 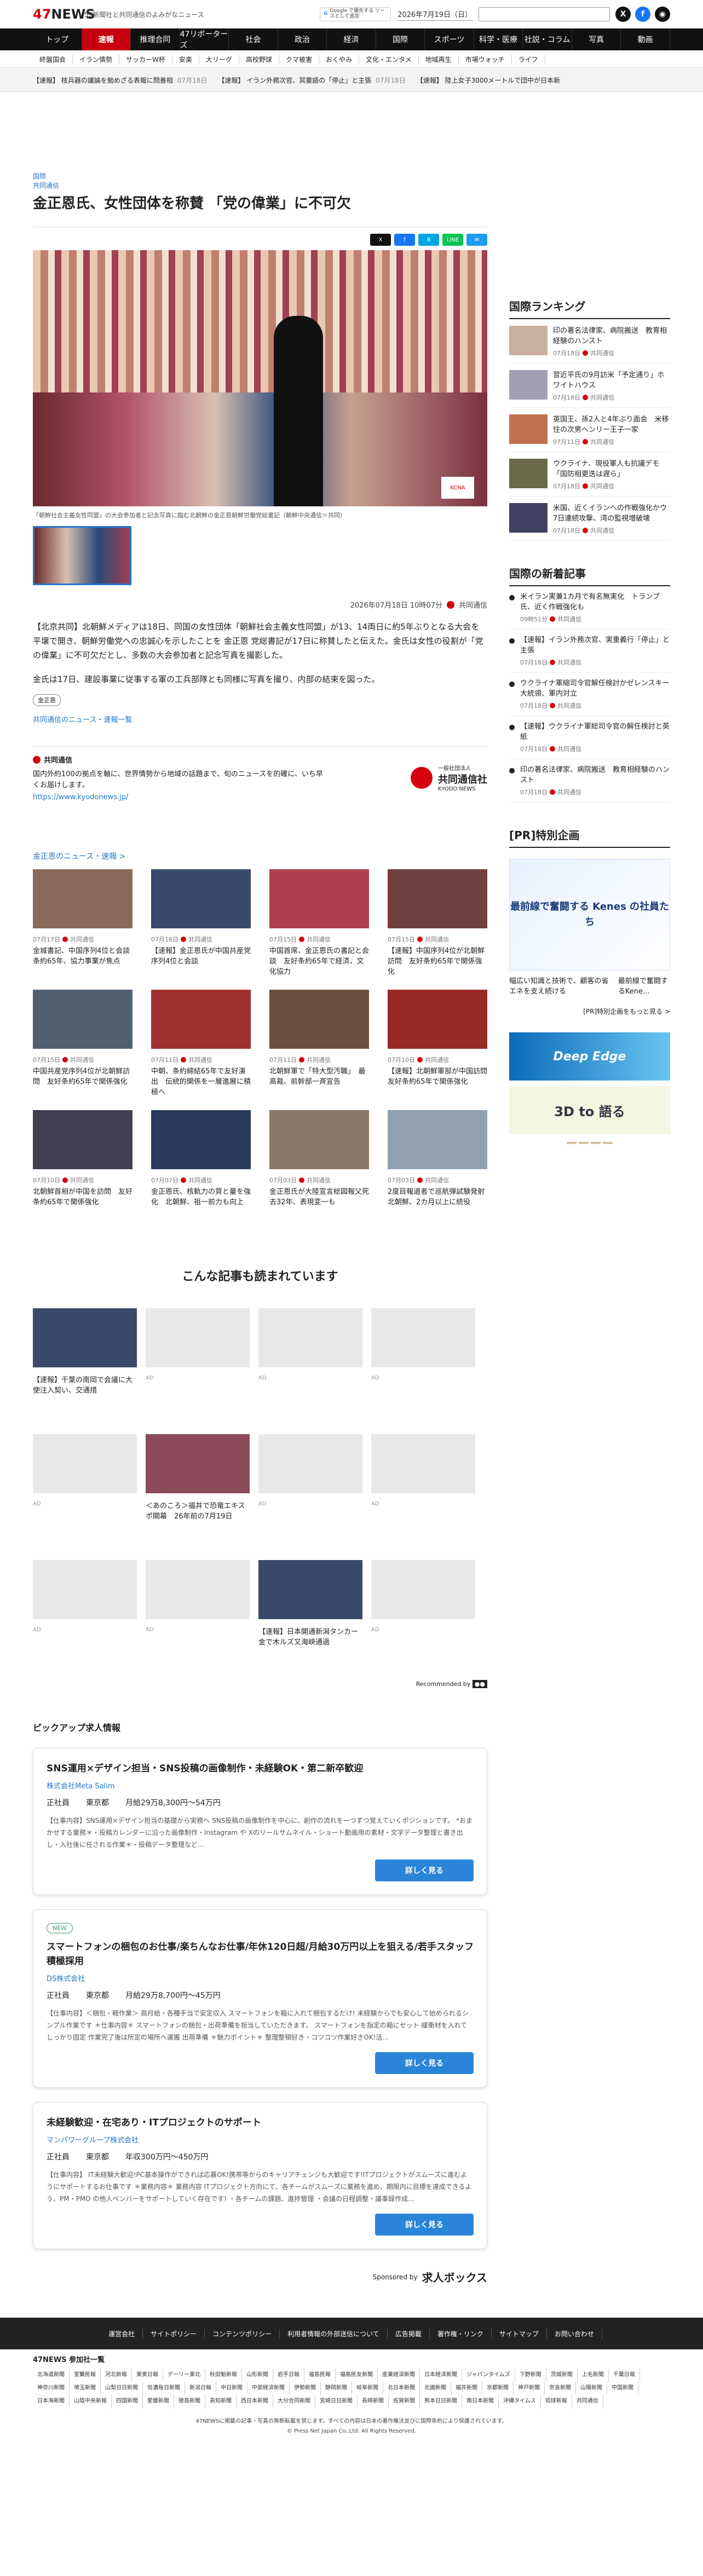 What do you see at coordinates (201, 1202) in the screenshot?
I see `related-title: 金正恩氏、核軌力の質と量を強化 北朝鮮、祖一前力も向上` at bounding box center [201, 1202].